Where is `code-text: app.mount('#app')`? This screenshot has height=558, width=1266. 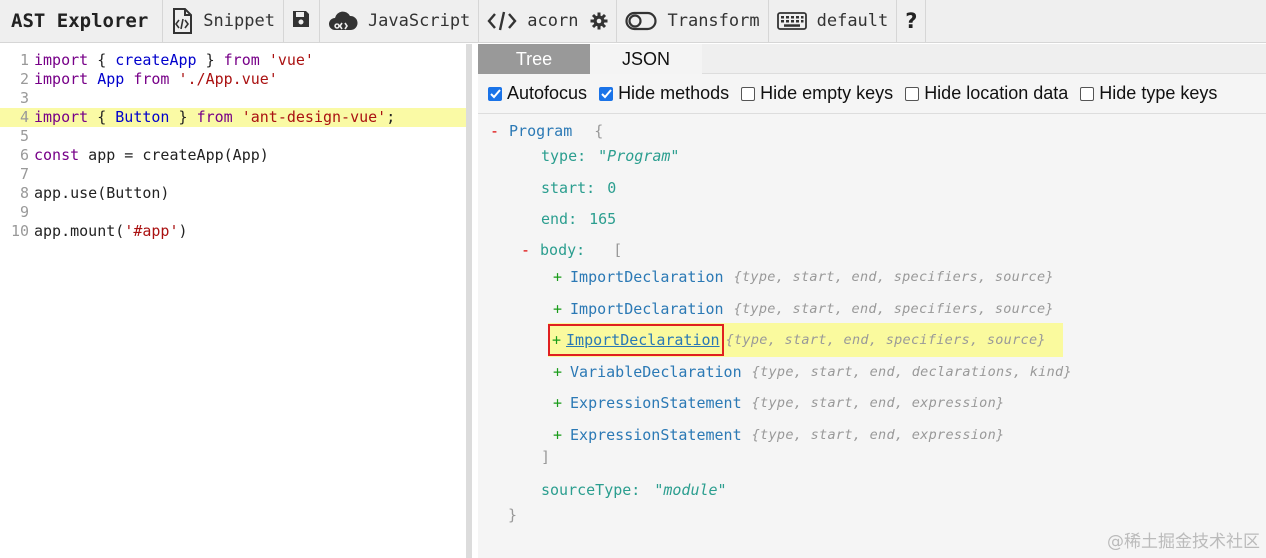 code-text: app.mount('#app') is located at coordinates (111, 231).